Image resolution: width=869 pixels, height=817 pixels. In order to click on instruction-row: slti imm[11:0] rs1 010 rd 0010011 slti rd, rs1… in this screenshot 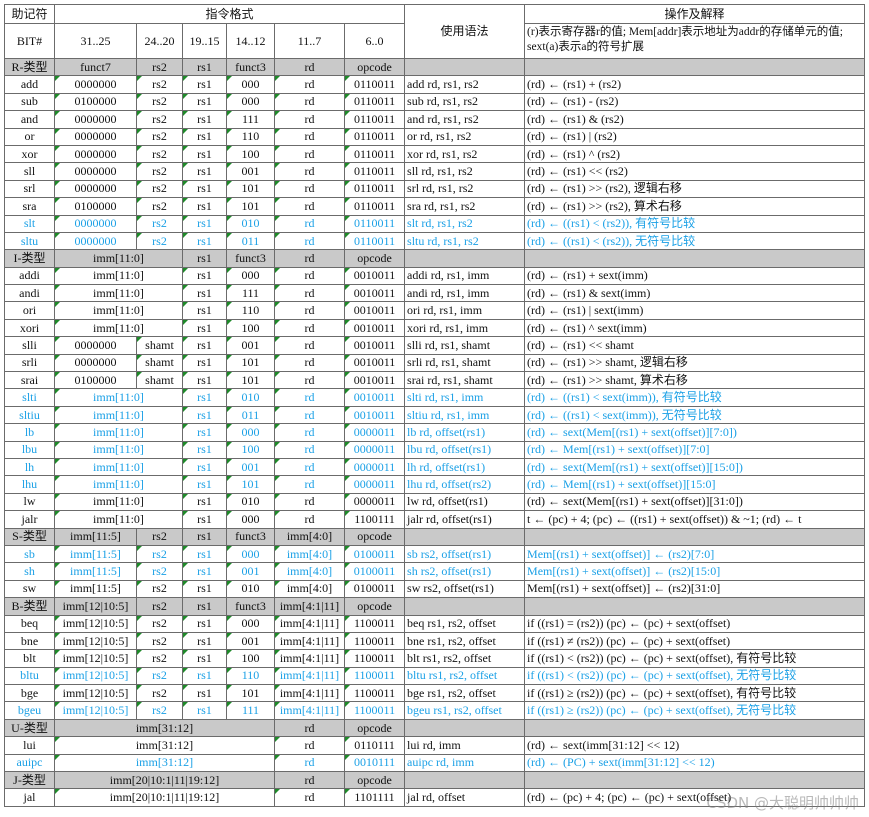, I will do `click(435, 397)`.